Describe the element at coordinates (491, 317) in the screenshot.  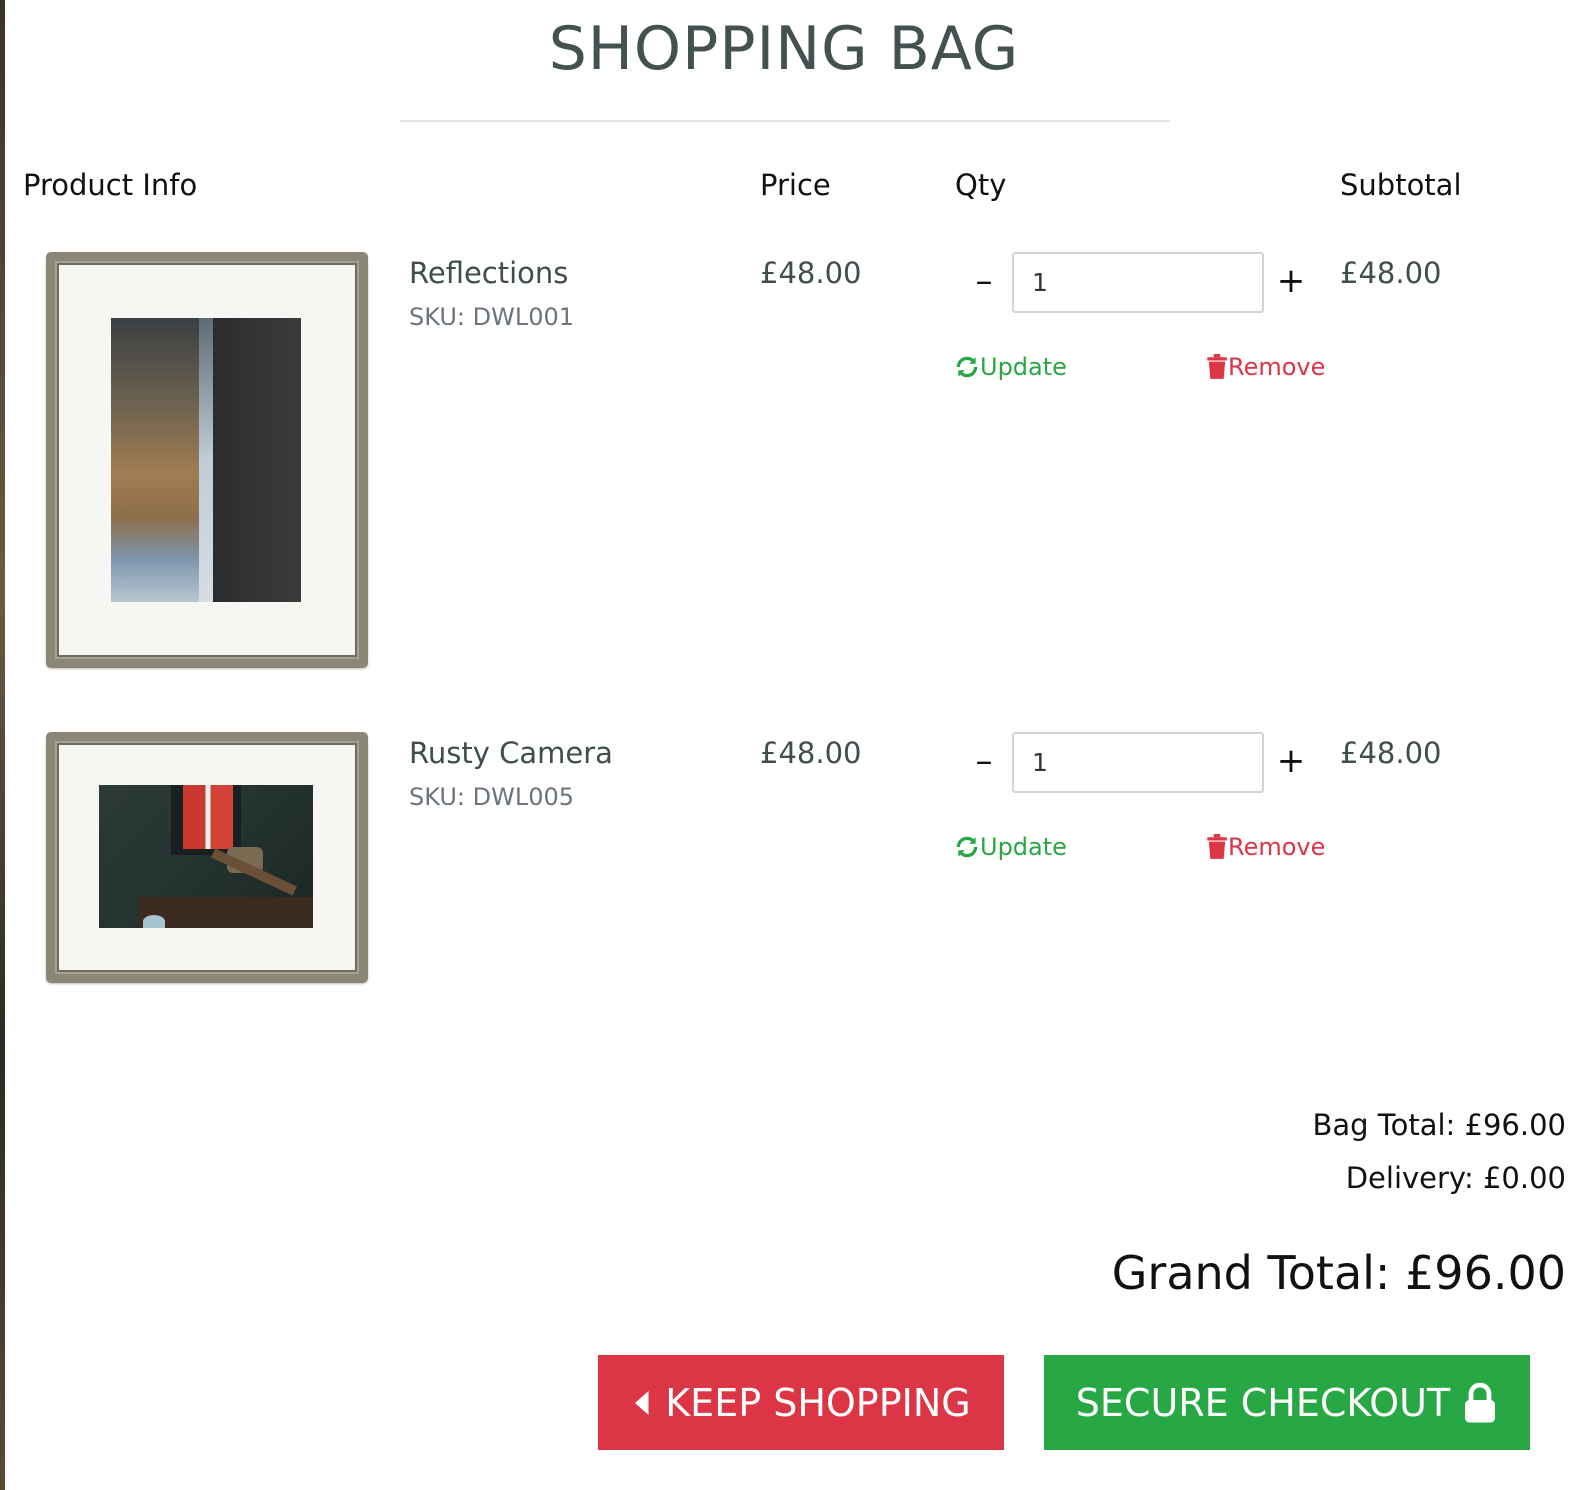
I see `product-sku: SKU: DWL001` at that location.